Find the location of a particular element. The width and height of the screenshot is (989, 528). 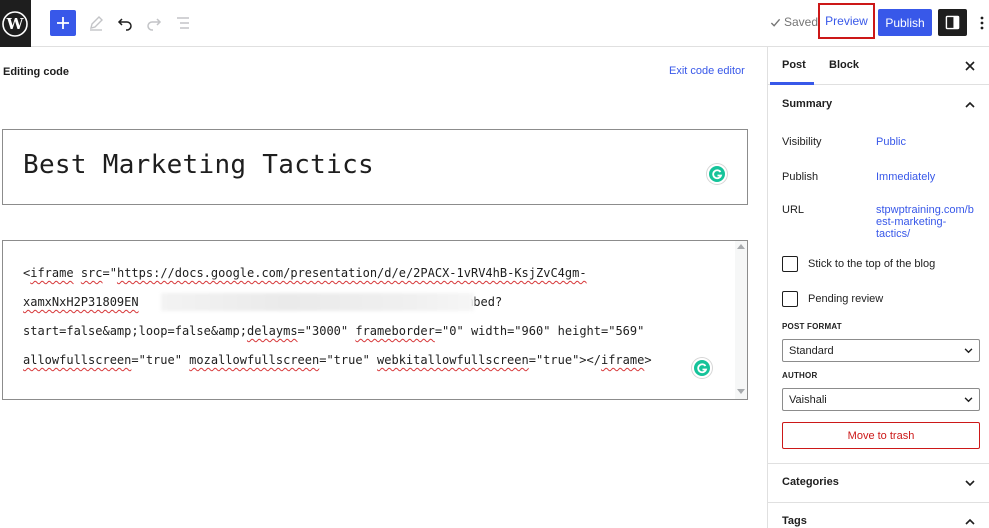

check-icon is located at coordinates (775, 22).